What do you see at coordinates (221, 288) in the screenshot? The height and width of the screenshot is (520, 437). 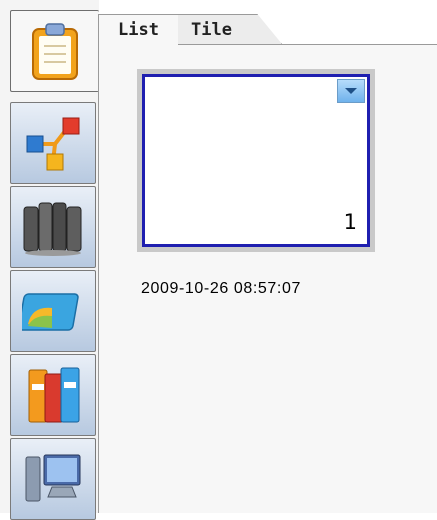 I see `thumbnail-timestamp: 2009-10-26 08:57:07` at bounding box center [221, 288].